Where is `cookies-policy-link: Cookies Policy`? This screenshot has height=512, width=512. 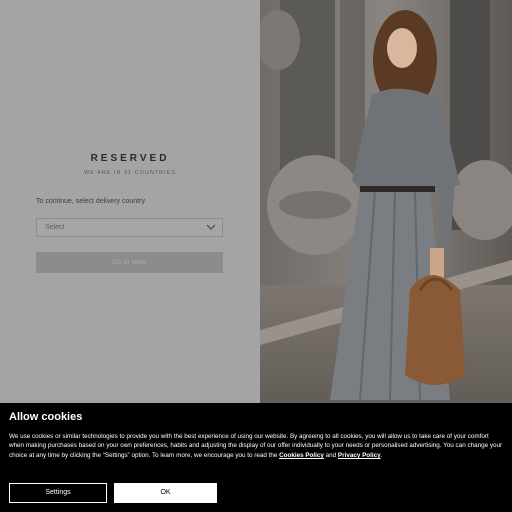
cookies-policy-link: Cookies Policy is located at coordinates (301, 455).